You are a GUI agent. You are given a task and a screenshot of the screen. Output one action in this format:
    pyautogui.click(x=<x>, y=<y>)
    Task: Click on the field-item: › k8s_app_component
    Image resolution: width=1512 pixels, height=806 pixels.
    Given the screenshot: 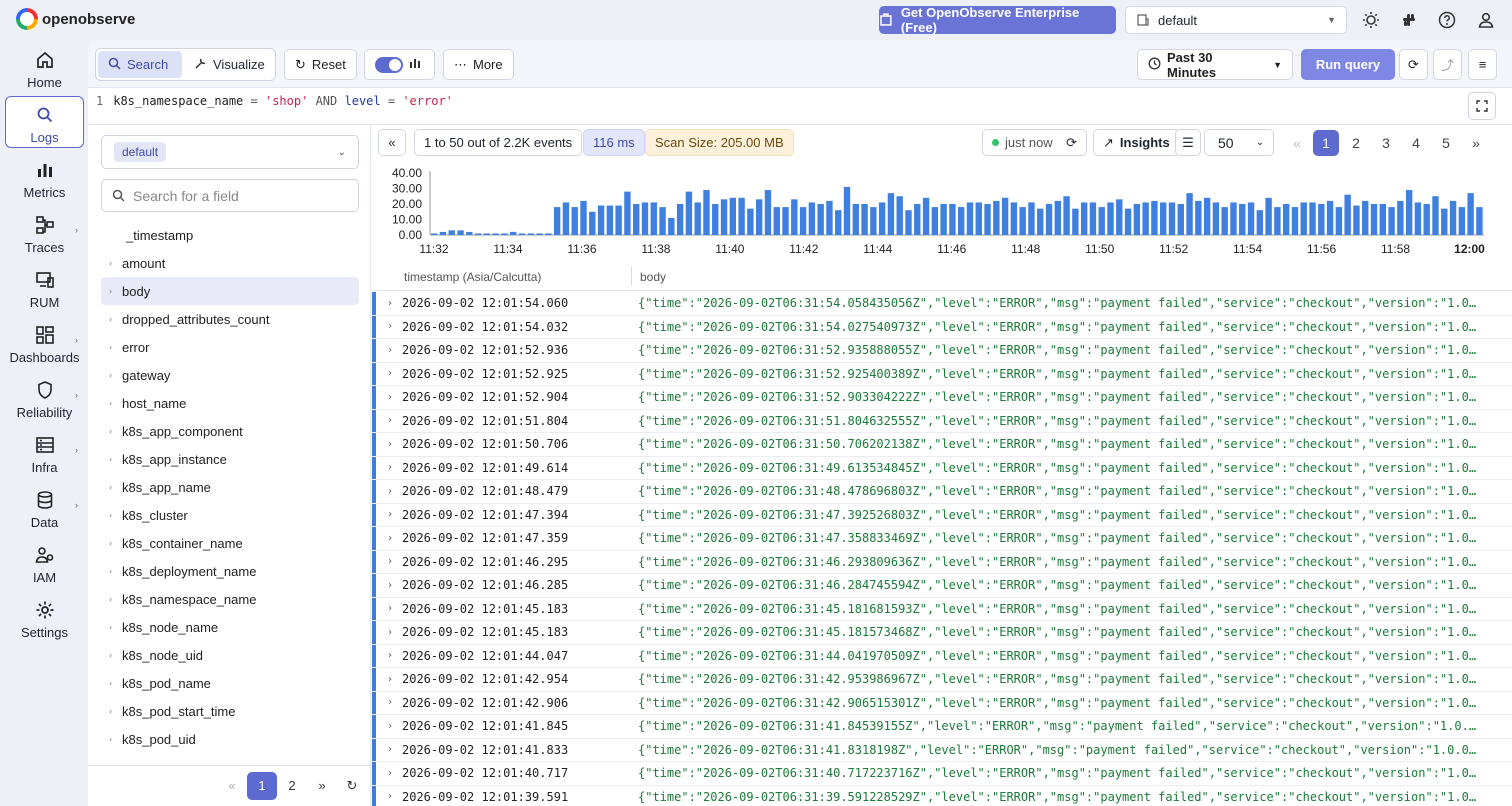 What is the action you would take?
    pyautogui.click(x=230, y=431)
    